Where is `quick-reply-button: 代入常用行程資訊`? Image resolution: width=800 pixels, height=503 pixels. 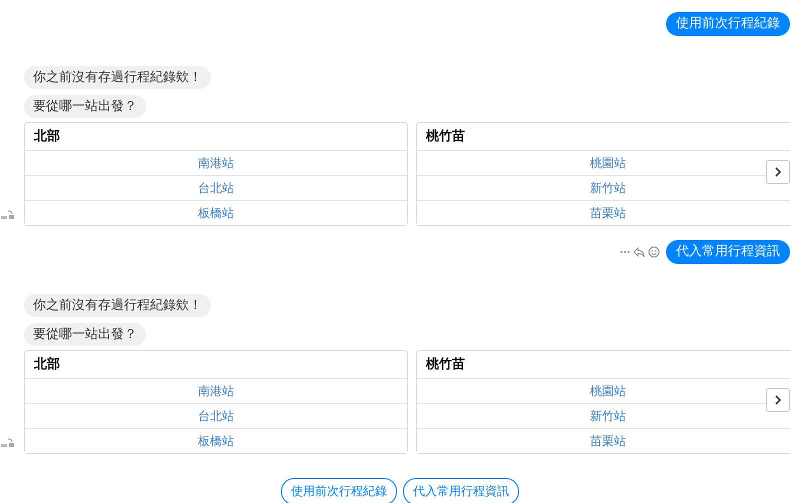
quick-reply-button: 代入常用行程資訊 is located at coordinates (461, 490).